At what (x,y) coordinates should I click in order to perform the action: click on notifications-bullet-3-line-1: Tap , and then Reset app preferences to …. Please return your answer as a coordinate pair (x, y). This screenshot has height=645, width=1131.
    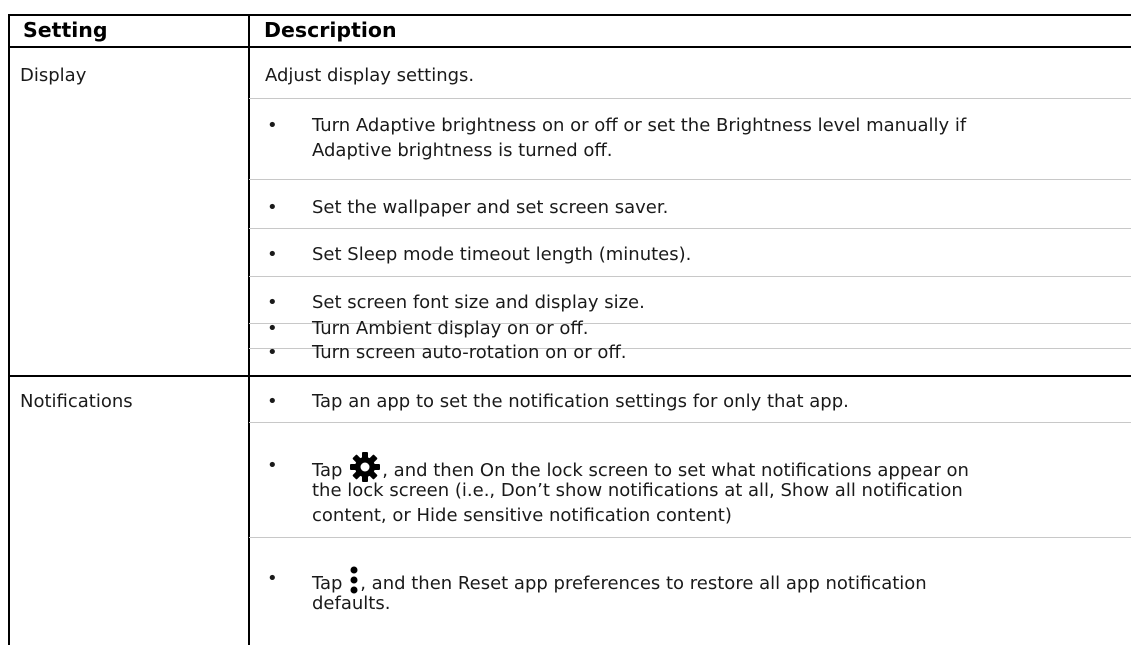
    Looking at the image, I should click on (619, 584).